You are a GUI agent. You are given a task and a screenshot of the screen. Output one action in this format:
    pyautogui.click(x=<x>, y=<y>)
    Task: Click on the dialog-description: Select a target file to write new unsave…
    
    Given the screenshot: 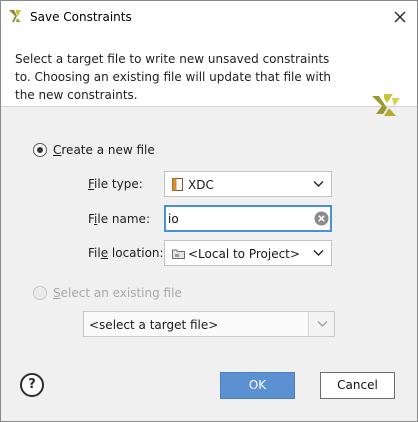 What is the action you would take?
    pyautogui.click(x=173, y=77)
    